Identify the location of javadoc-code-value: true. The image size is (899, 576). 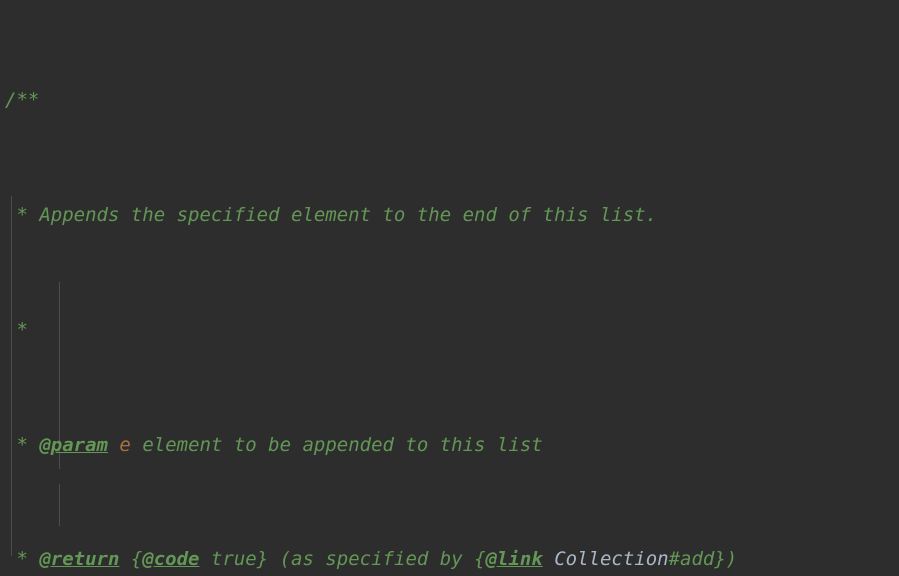
(233, 559).